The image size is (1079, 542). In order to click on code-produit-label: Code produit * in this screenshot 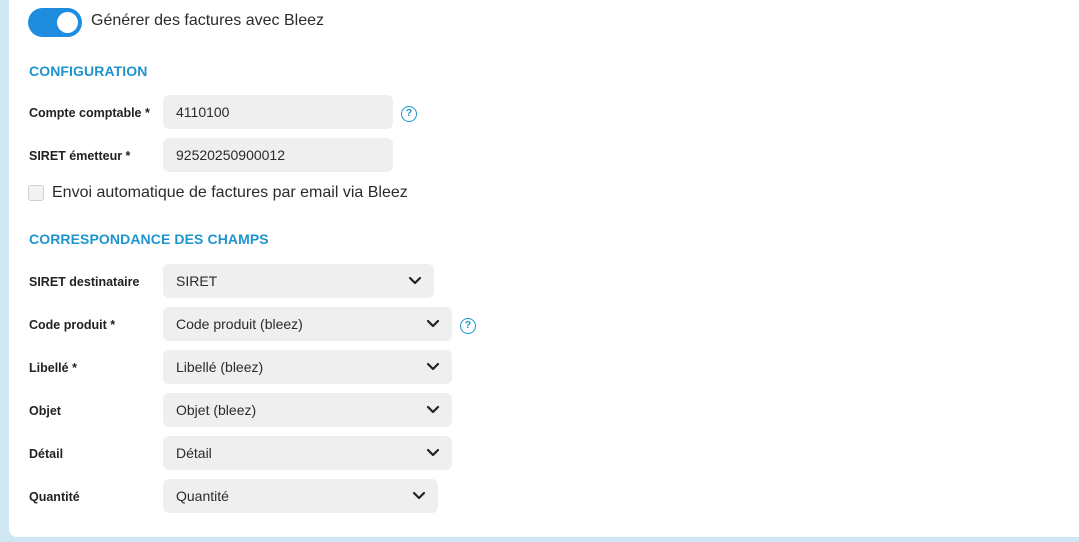, I will do `click(72, 325)`.